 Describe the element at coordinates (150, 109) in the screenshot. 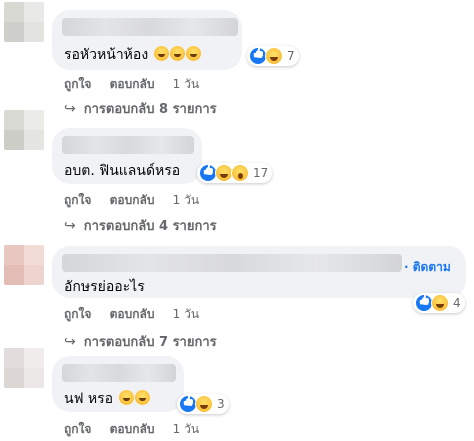

I see `replies-count-text: การตอบกลับ 8 รายการ` at that location.